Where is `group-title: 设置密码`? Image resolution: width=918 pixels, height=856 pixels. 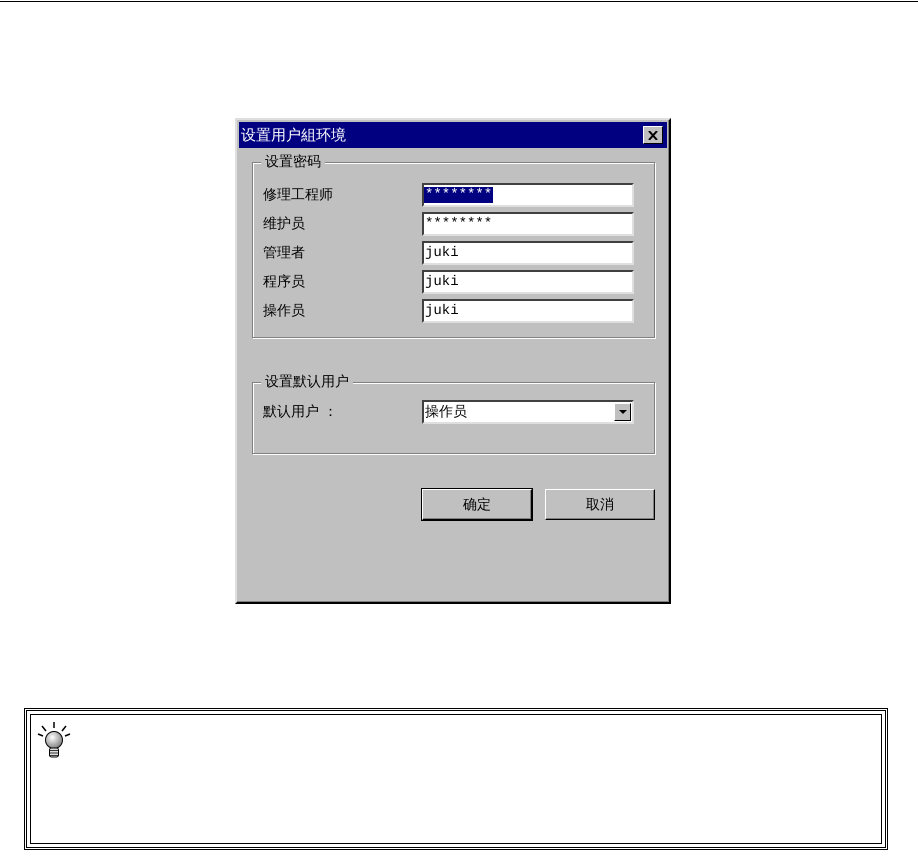 group-title: 设置密码 is located at coordinates (293, 162).